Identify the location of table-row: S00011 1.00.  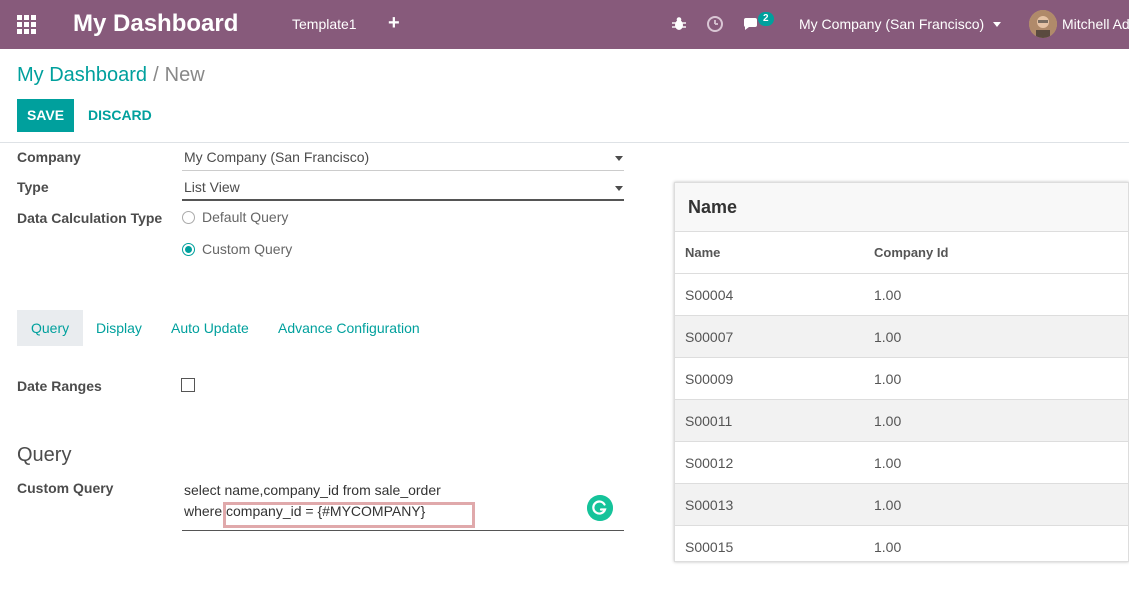
(901, 421).